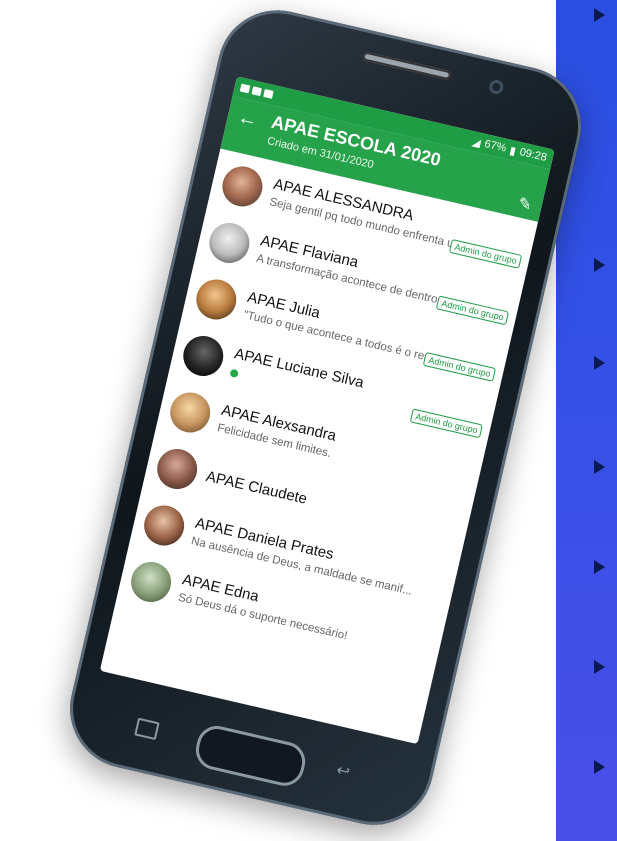 The height and width of the screenshot is (841, 617). I want to click on member-name: APAE Claudete, so click(256, 487).